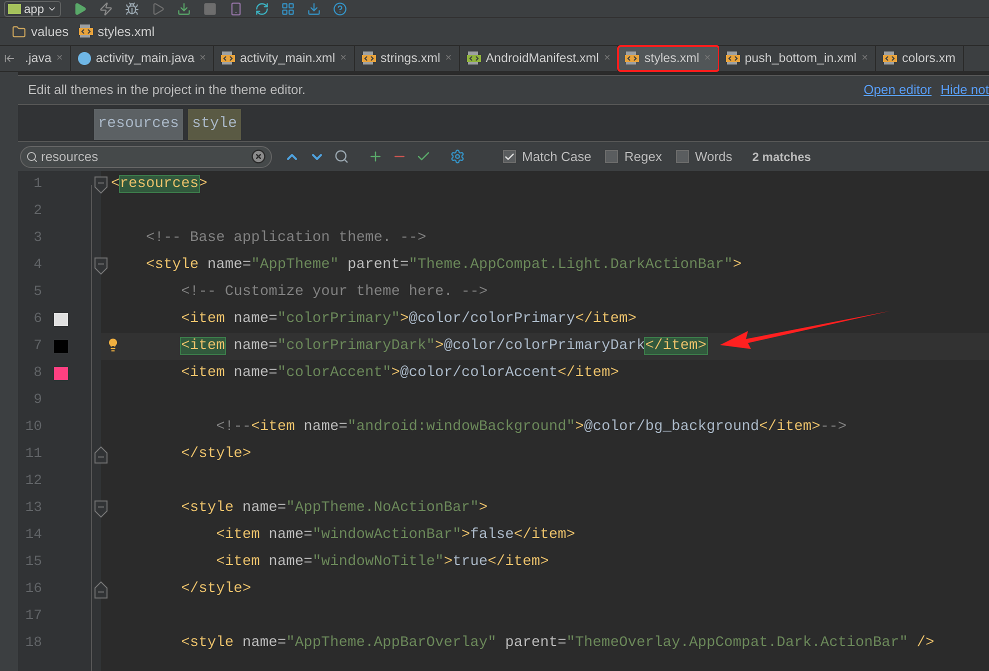  What do you see at coordinates (38, 59) in the screenshot?
I see `tab-label: .java` at bounding box center [38, 59].